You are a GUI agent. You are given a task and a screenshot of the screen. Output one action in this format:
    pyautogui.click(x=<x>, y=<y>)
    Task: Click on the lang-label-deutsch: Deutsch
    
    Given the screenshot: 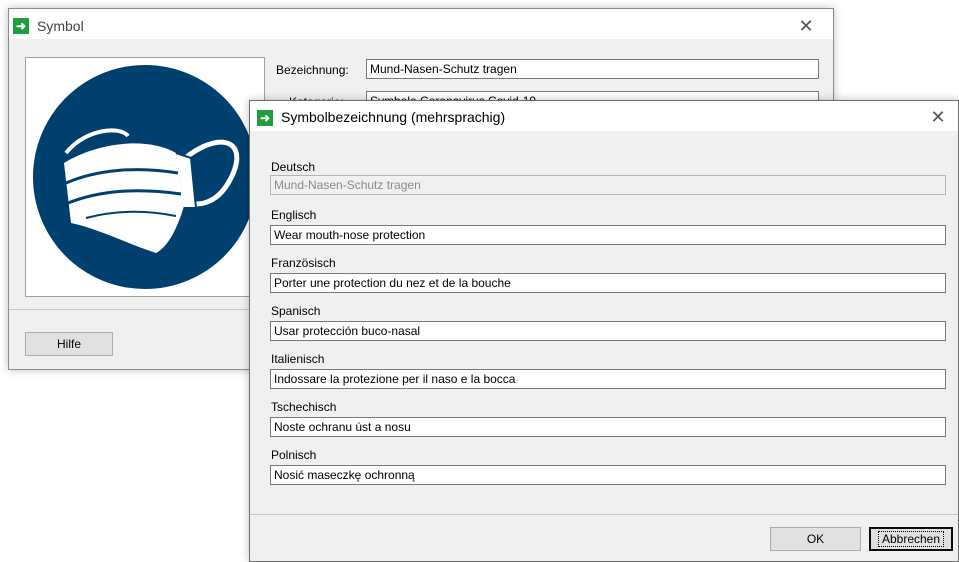 What is the action you would take?
    pyautogui.click(x=293, y=167)
    